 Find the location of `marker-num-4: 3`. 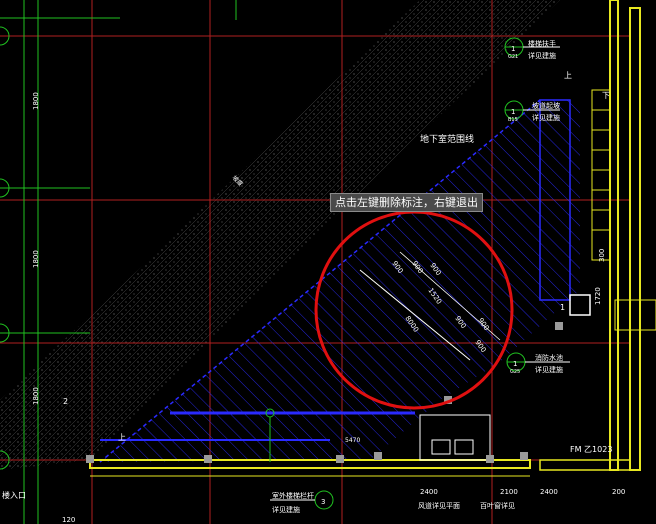

marker-num-4: 3 is located at coordinates (323, 502).